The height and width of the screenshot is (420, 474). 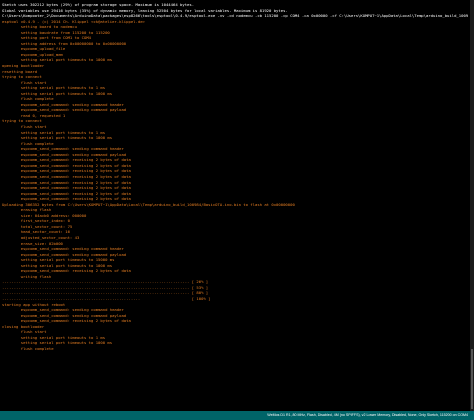 I want to click on scrollbar-thumb, so click(x=472, y=379).